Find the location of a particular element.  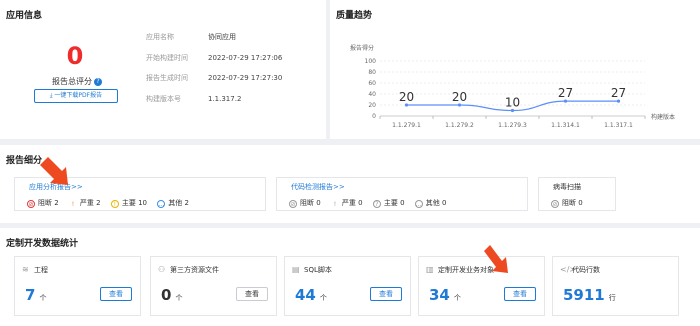

object-icon: ▥ is located at coordinates (430, 269).